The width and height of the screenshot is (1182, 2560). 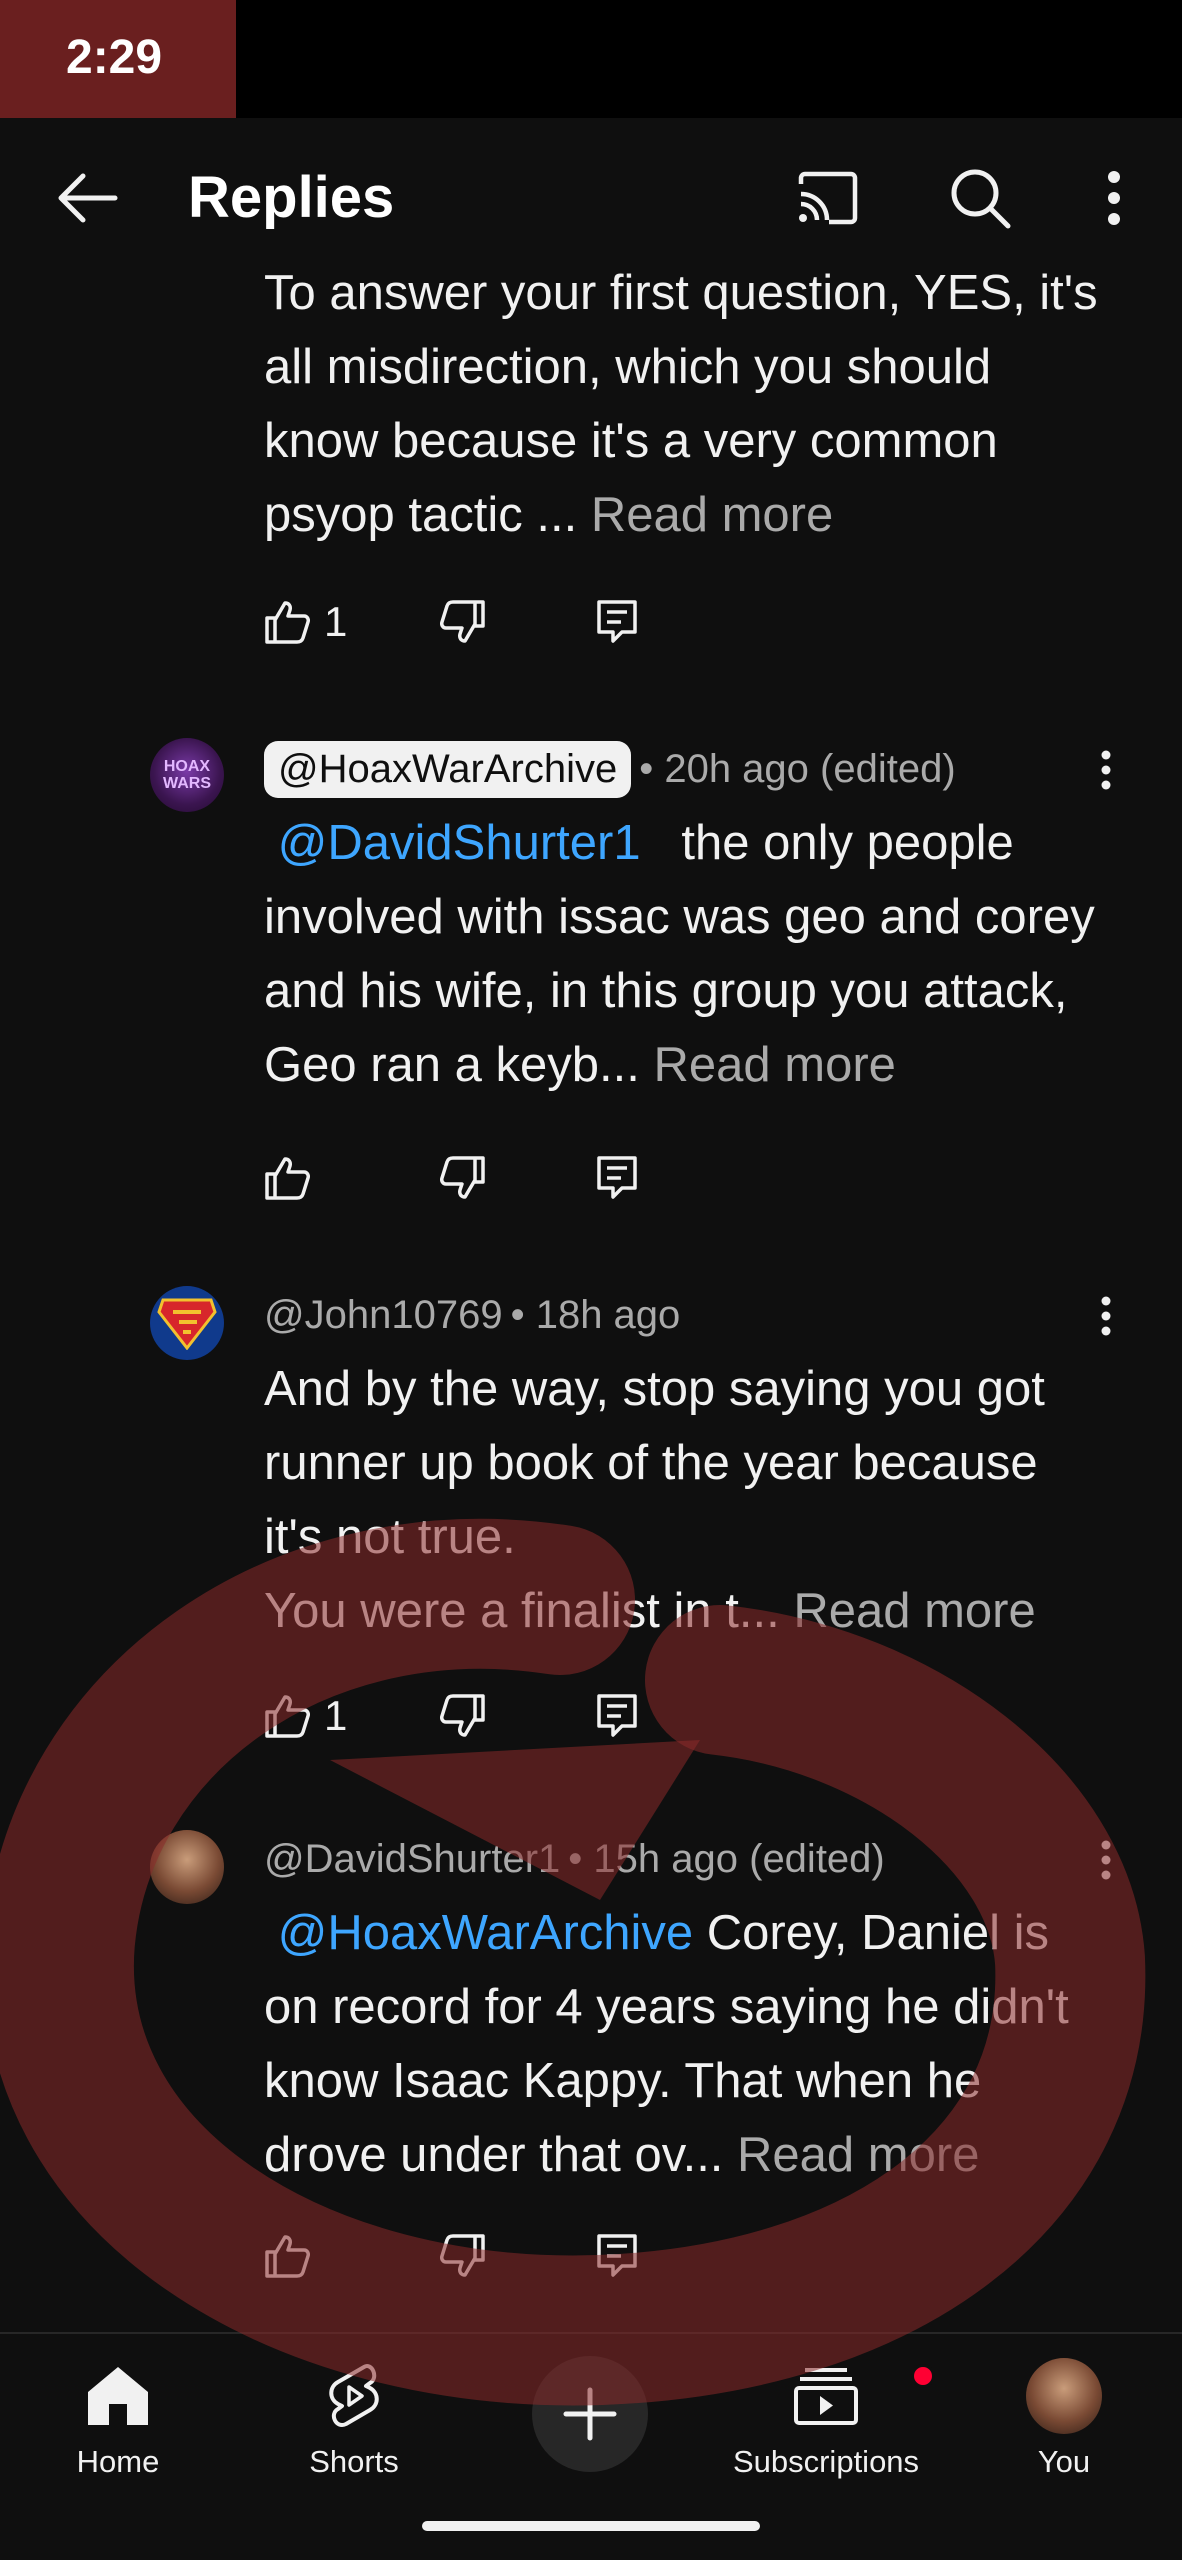 What do you see at coordinates (1064, 2396) in the screenshot?
I see `profile-avatar` at bounding box center [1064, 2396].